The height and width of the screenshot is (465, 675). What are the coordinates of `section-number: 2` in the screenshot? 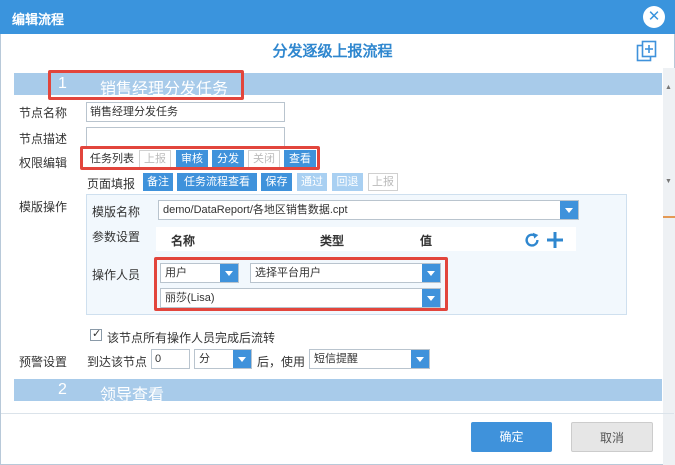 It's located at (62, 389).